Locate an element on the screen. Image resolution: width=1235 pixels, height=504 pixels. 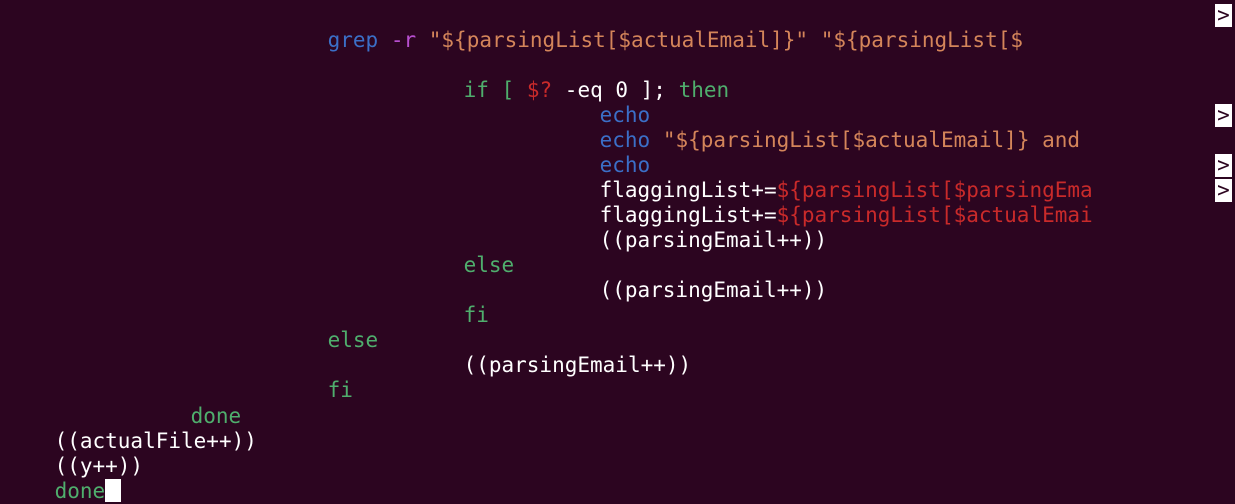
echo-string: "${parsingList[$actualEmail]} and is located at coordinates (871, 140).